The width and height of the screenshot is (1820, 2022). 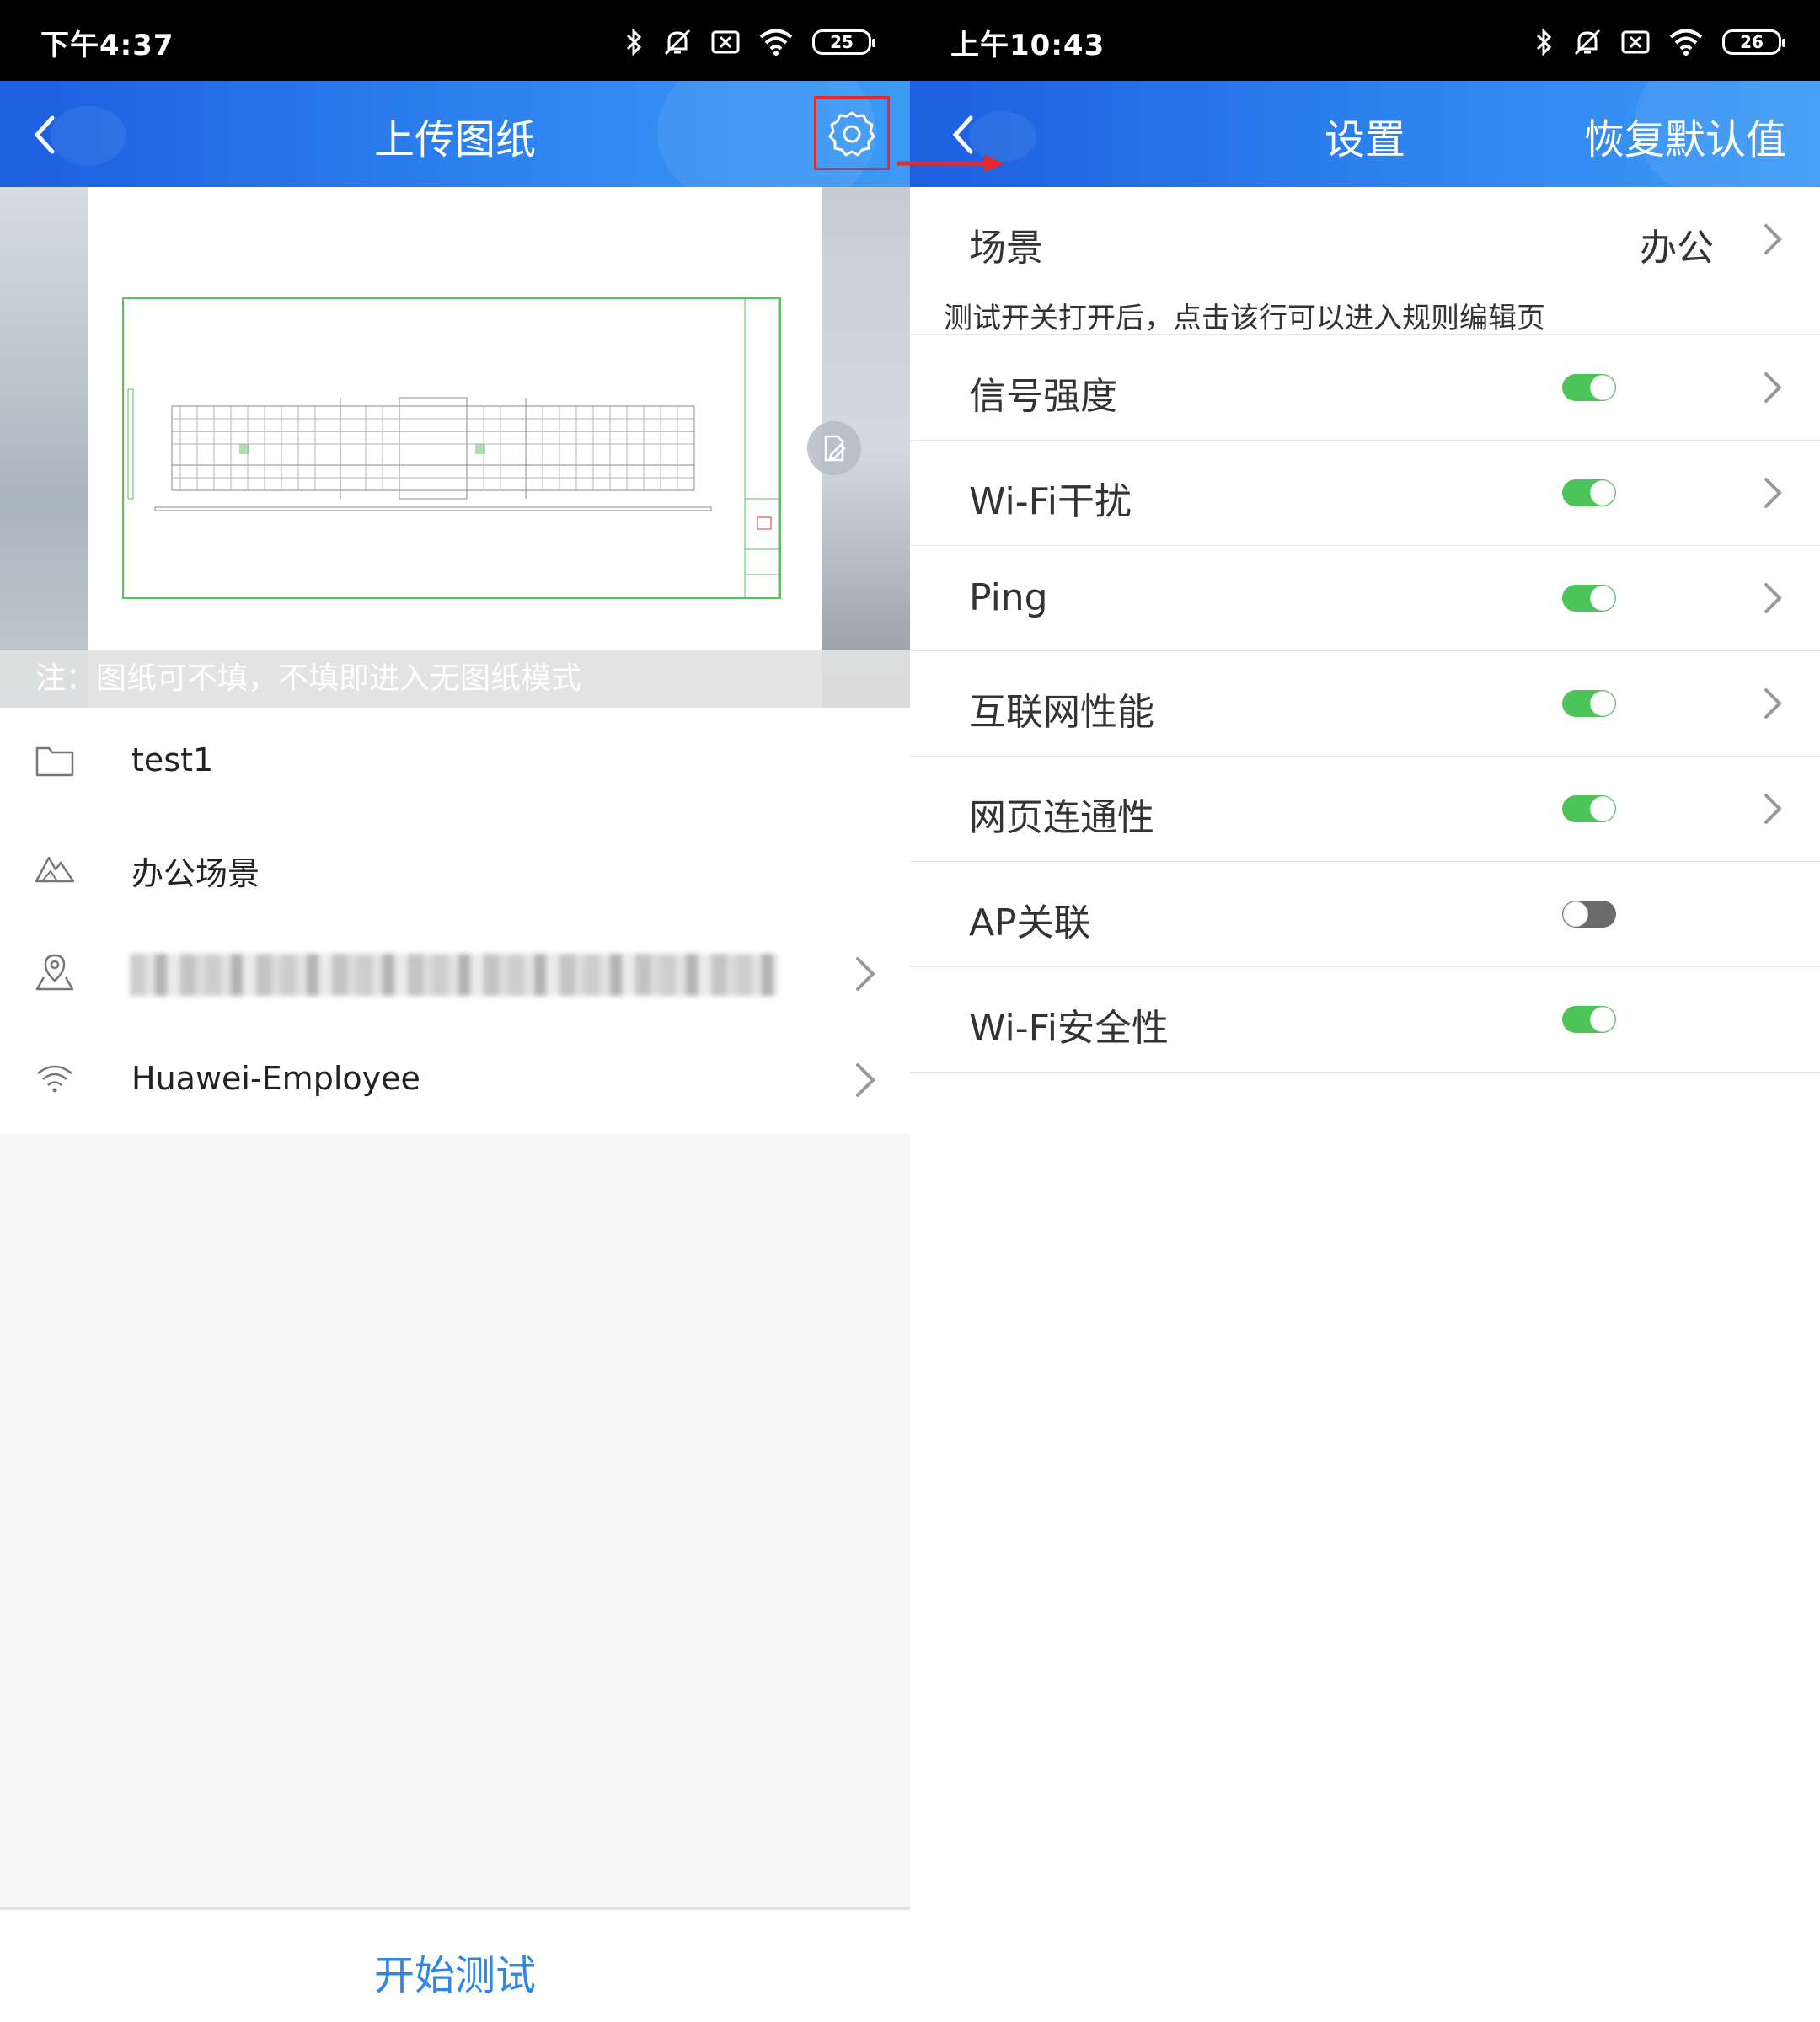 What do you see at coordinates (1365, 810) in the screenshot?
I see `setting-row-web-connectivity: 网页连通性` at bounding box center [1365, 810].